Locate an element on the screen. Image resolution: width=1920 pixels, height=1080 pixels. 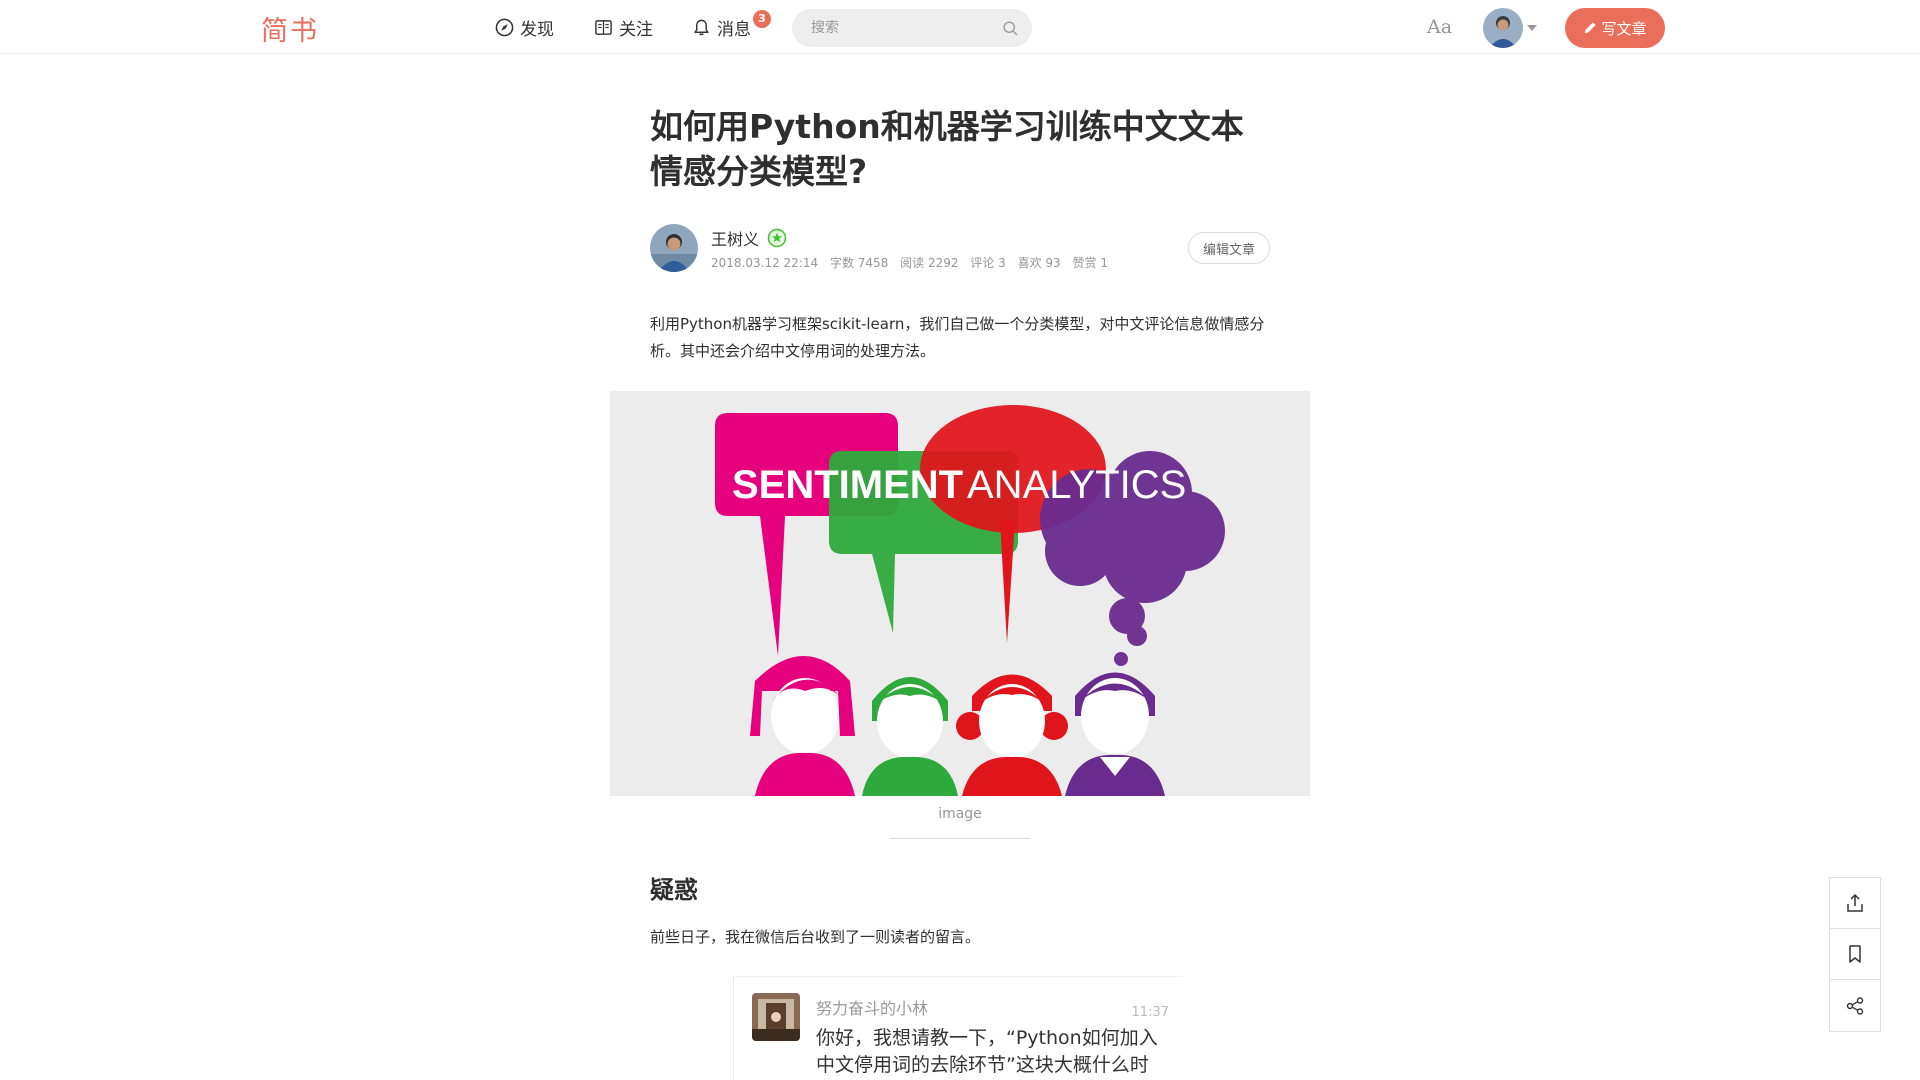
write-article-button: 写文章 is located at coordinates (1615, 28).